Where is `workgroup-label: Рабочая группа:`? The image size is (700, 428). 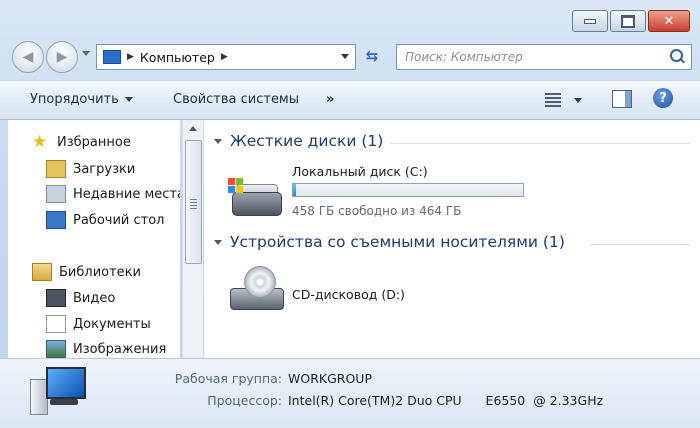 workgroup-label: Рабочая группа: is located at coordinates (228, 378).